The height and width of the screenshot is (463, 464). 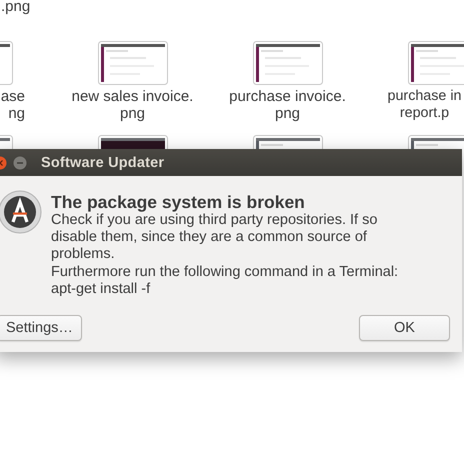 What do you see at coordinates (12, 96) in the screenshot?
I see `file-name: ase` at bounding box center [12, 96].